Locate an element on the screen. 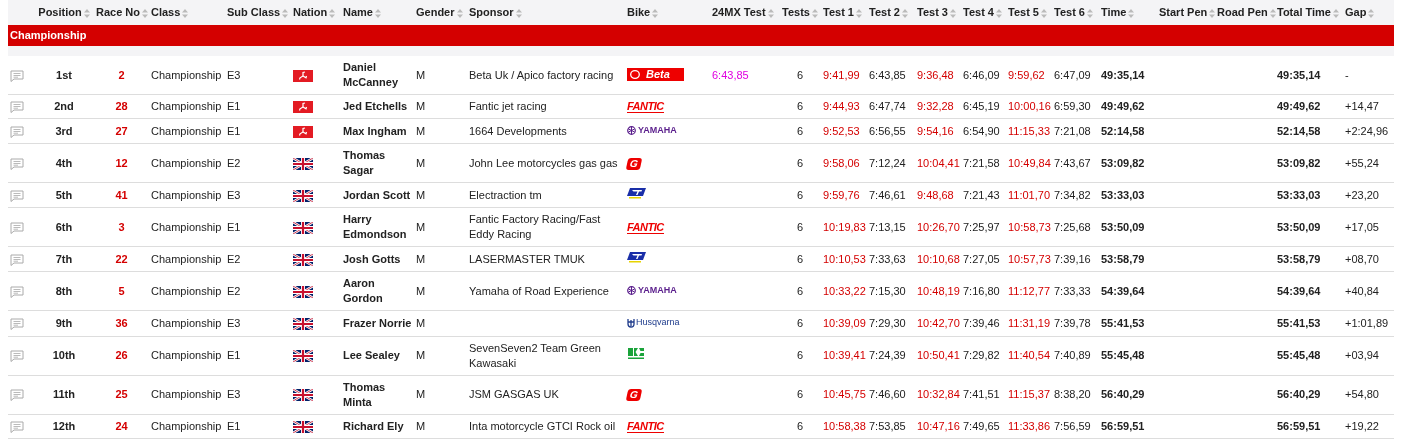 This screenshot has height=440, width=1401. table-cell: 8th is located at coordinates (64, 290).